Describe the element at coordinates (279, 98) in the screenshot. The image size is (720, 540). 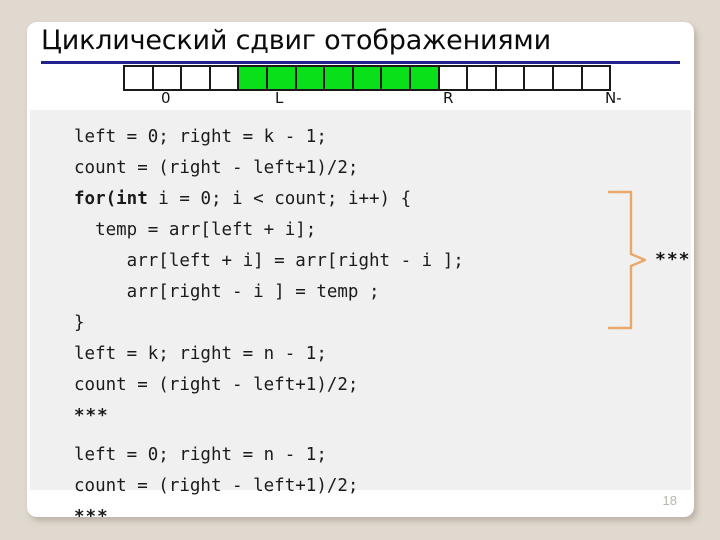
I see `array-label-1: L` at that location.